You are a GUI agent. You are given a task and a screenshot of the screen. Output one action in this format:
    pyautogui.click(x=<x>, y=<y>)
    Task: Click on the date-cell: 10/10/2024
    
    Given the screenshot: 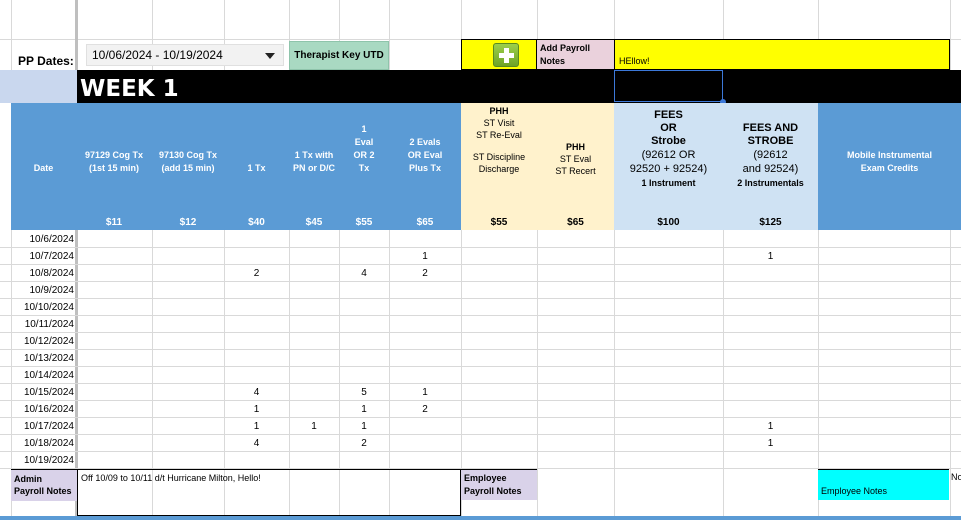 What is the action you would take?
    pyautogui.click(x=43, y=307)
    